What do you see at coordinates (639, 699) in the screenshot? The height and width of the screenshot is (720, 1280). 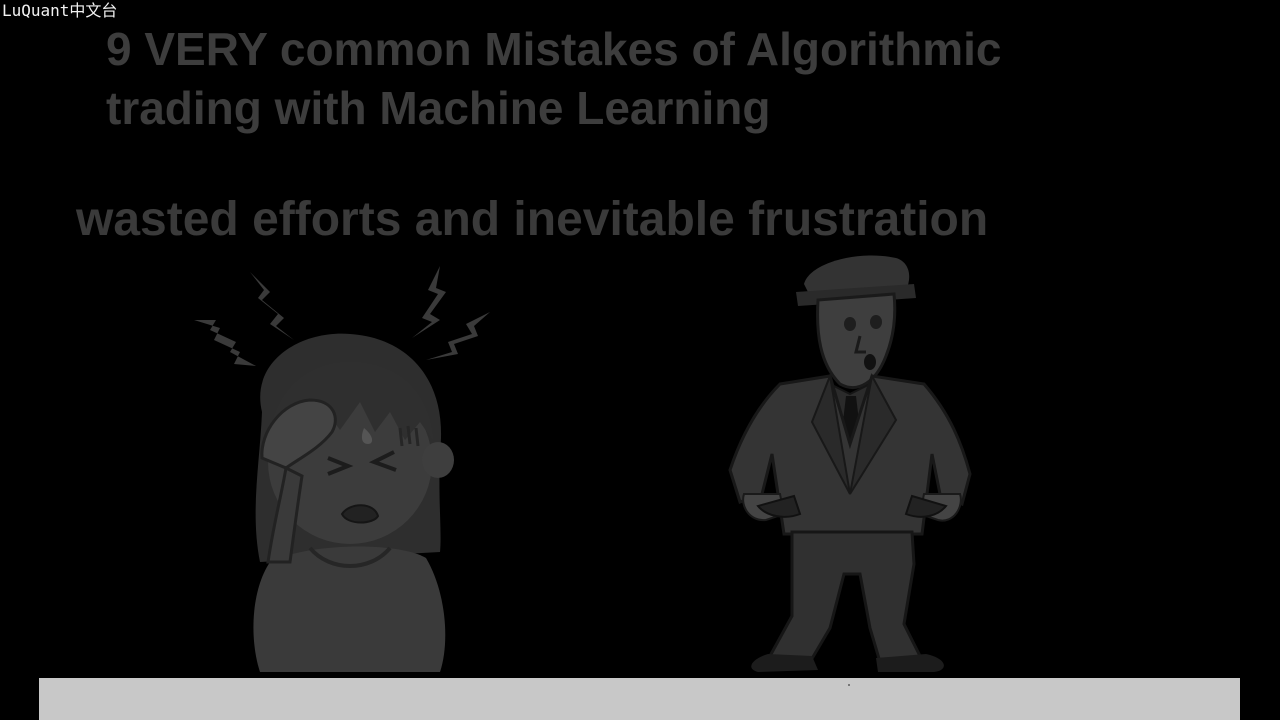 I see `subtitle-caption-bar` at bounding box center [639, 699].